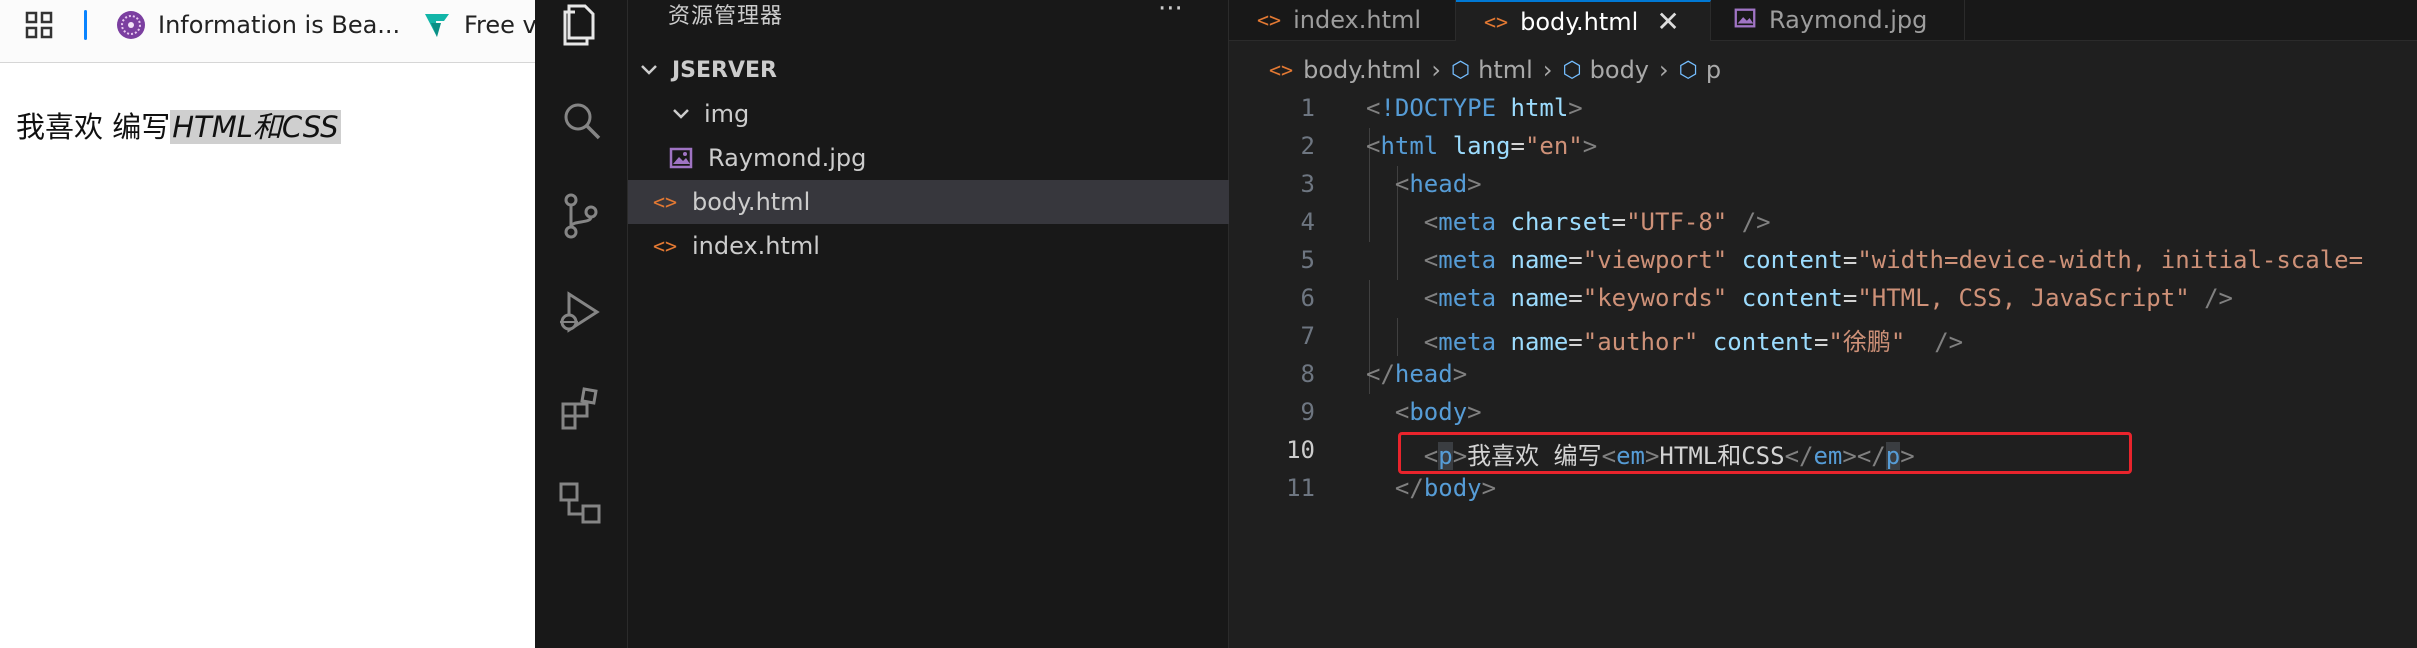 The image size is (2417, 648). What do you see at coordinates (1505, 70) in the screenshot?
I see `breadcrumb-item: html` at bounding box center [1505, 70].